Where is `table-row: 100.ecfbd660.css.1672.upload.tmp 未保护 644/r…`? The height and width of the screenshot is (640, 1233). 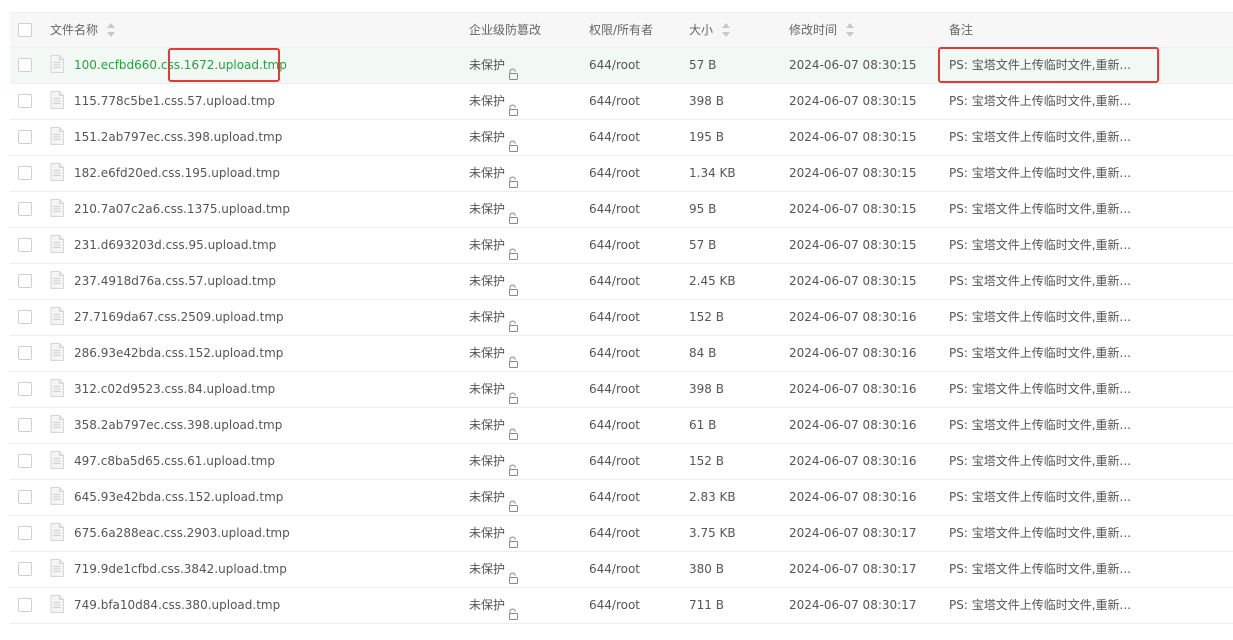
table-row: 100.ecfbd660.css.1672.upload.tmp 未保护 644/r… is located at coordinates (621, 66).